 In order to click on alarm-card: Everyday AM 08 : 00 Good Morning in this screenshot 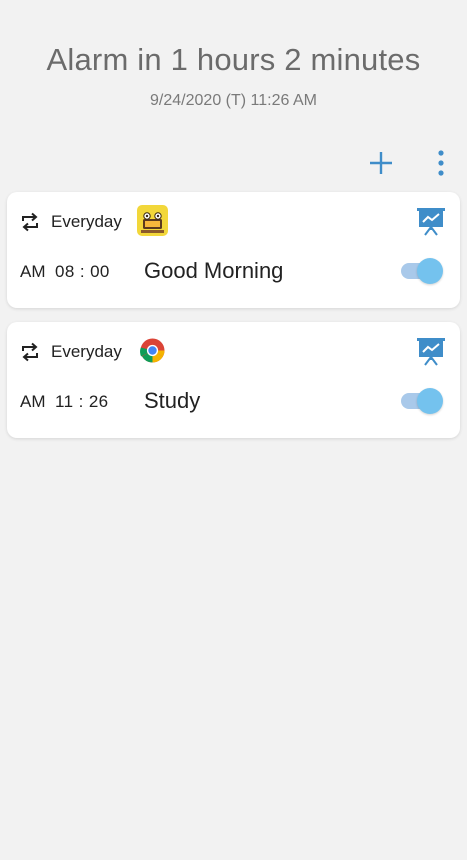, I will do `click(233, 250)`.